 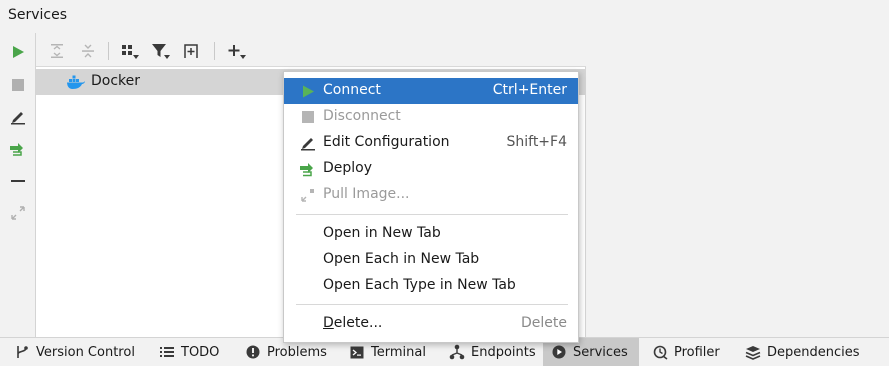 What do you see at coordinates (431, 91) in the screenshot?
I see `menu-item-connect: Connect Ctrl+Enter` at bounding box center [431, 91].